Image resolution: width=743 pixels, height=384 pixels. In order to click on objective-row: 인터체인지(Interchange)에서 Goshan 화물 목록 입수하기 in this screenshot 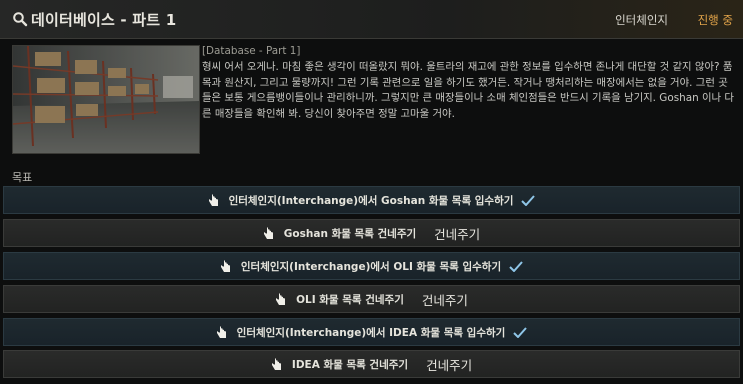, I will do `click(371, 200)`.